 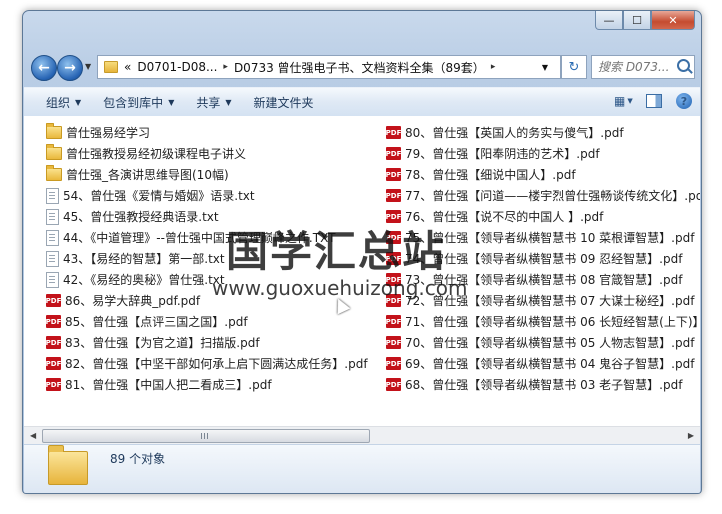 I want to click on file-name: 71、曾仕强【领导者纵横智慧书 06 长短经智慧(上下)】.pdf, so click(x=552, y=322).